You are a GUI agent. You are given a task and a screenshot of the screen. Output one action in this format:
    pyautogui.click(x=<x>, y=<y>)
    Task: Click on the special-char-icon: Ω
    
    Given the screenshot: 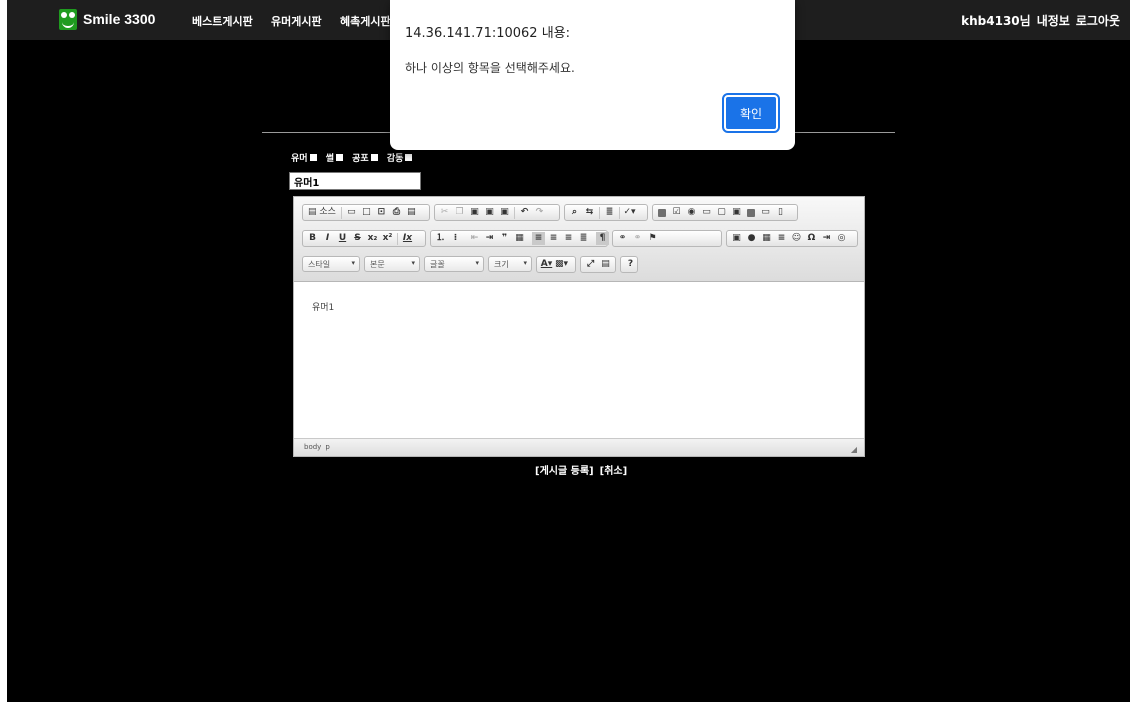 What is the action you would take?
    pyautogui.click(x=811, y=238)
    